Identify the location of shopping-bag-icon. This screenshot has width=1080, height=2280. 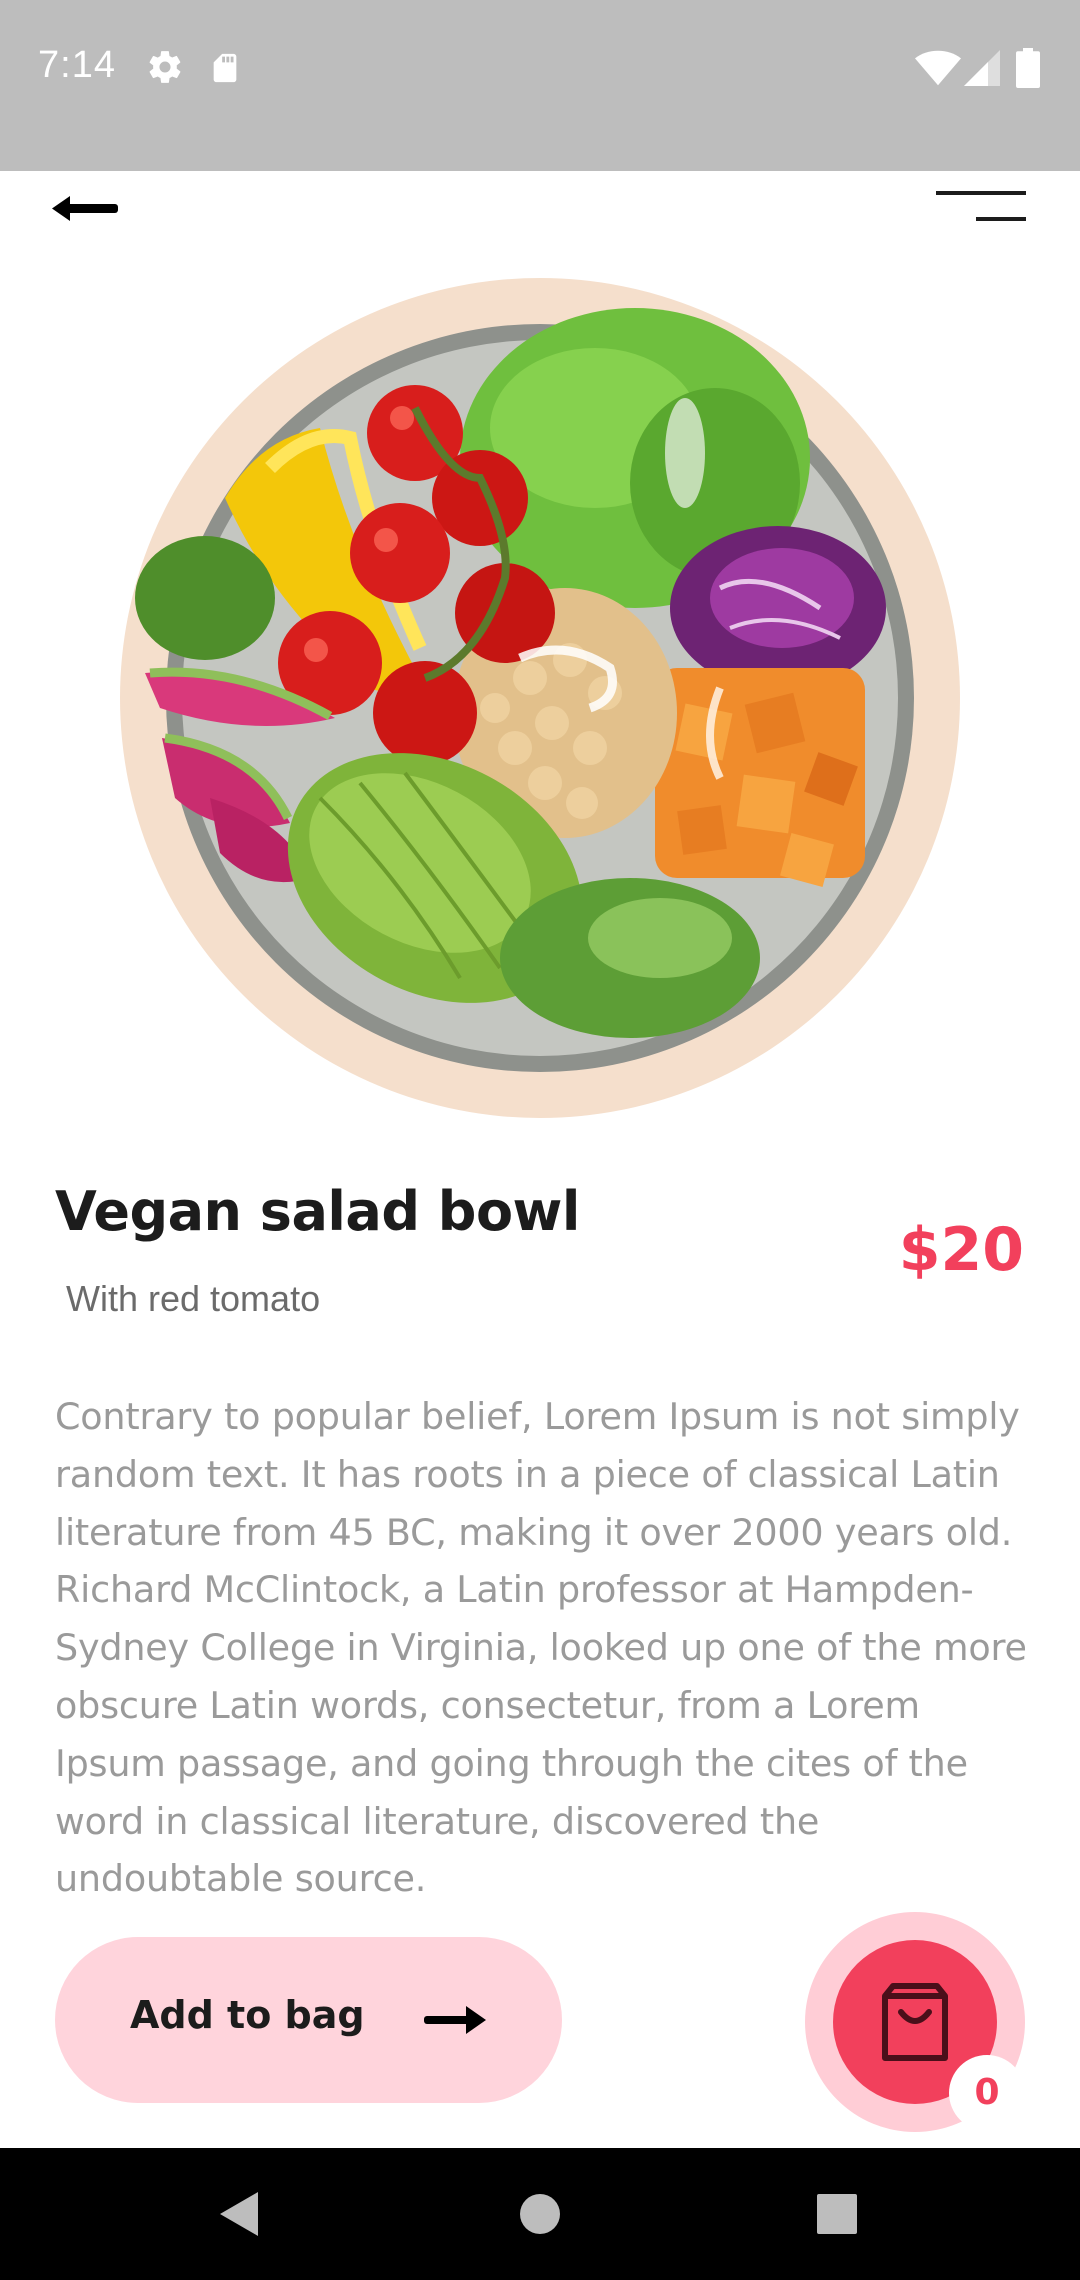
(915, 2022).